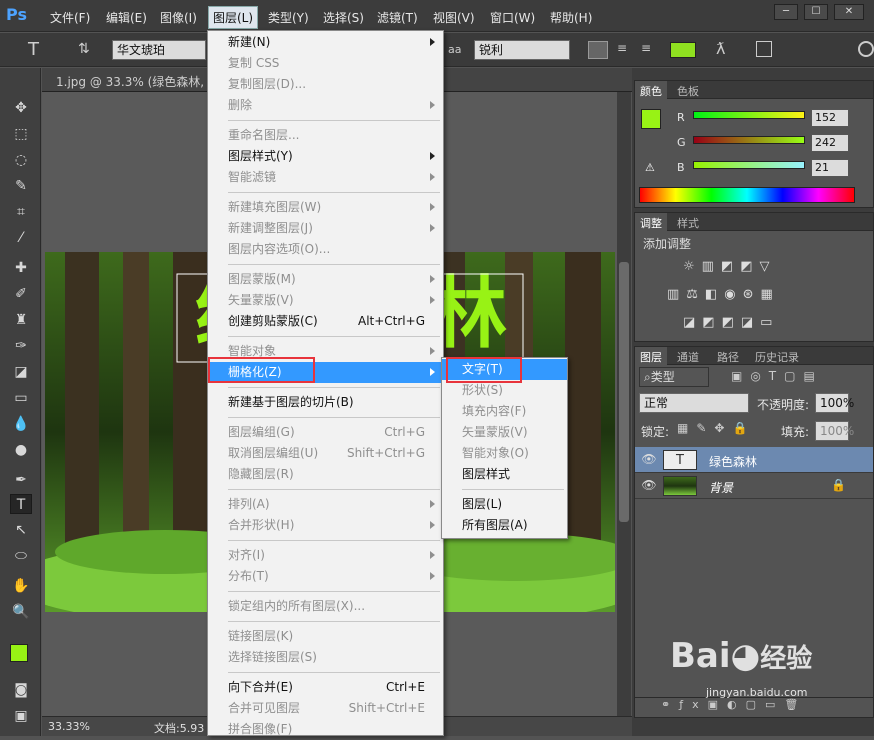  Describe the element at coordinates (688, 357) in the screenshot. I see `tab-channels: 通道` at that location.